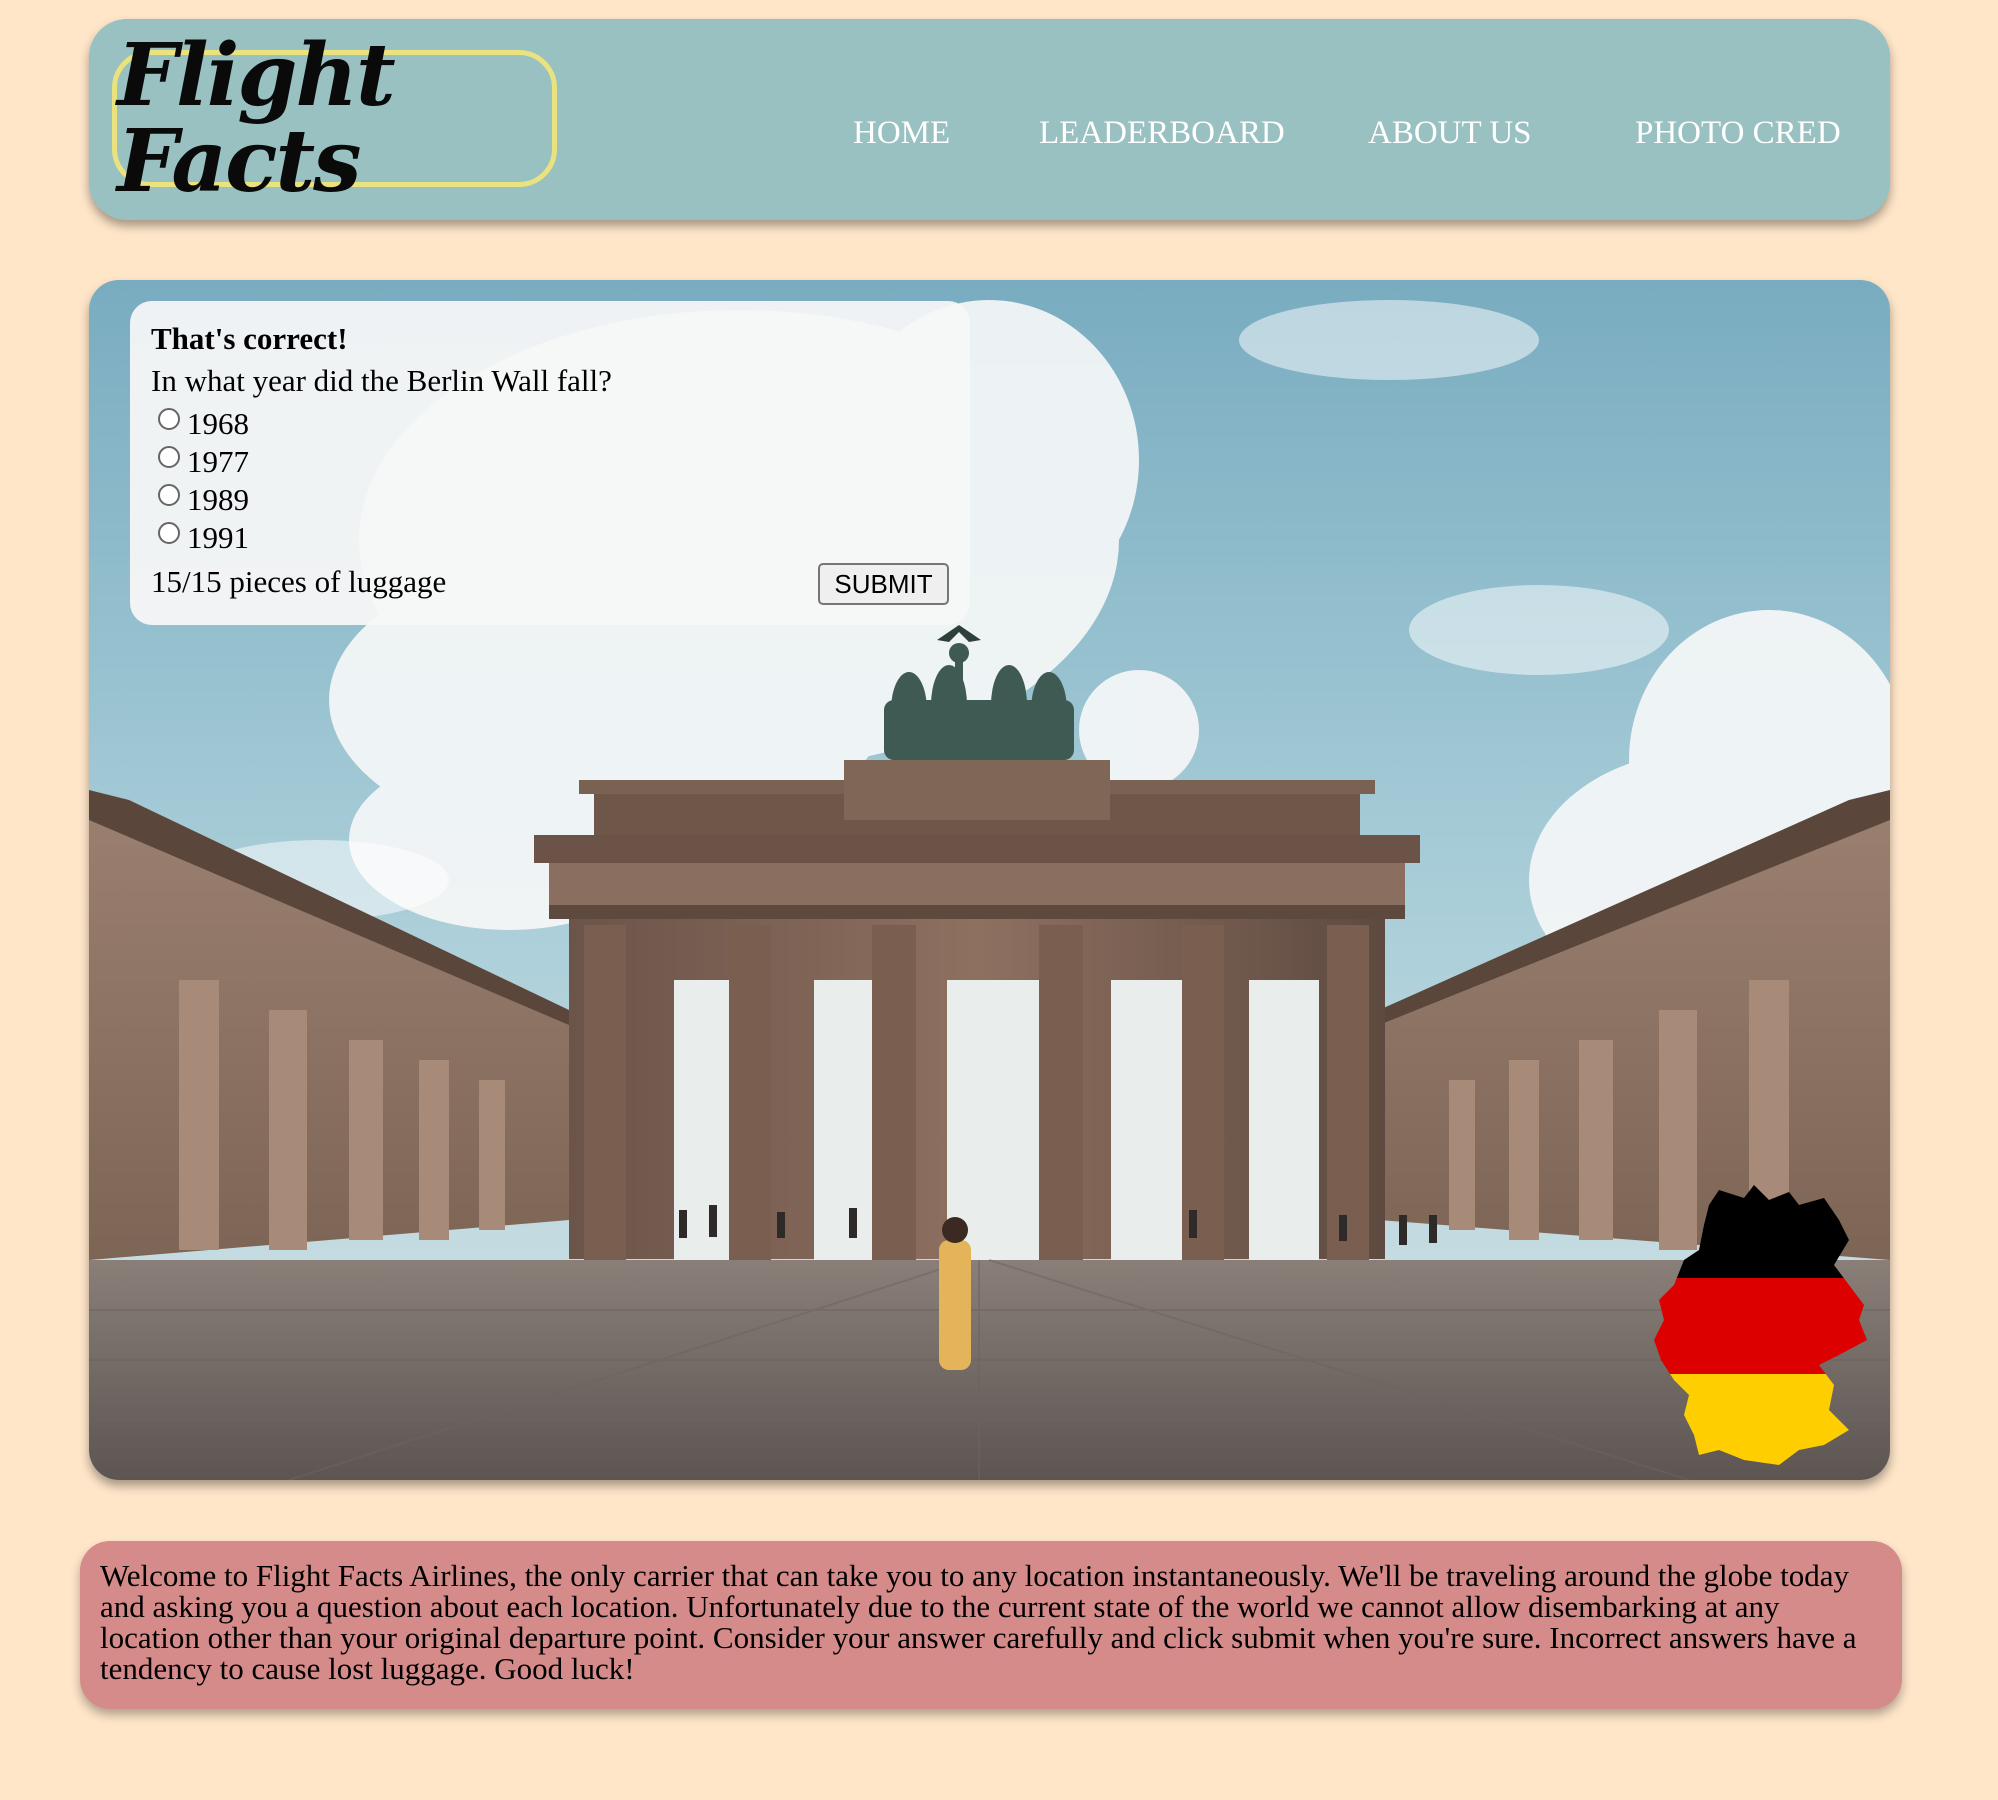  Describe the element at coordinates (1450, 133) in the screenshot. I see `nav-about-us: ABOUT US` at that location.